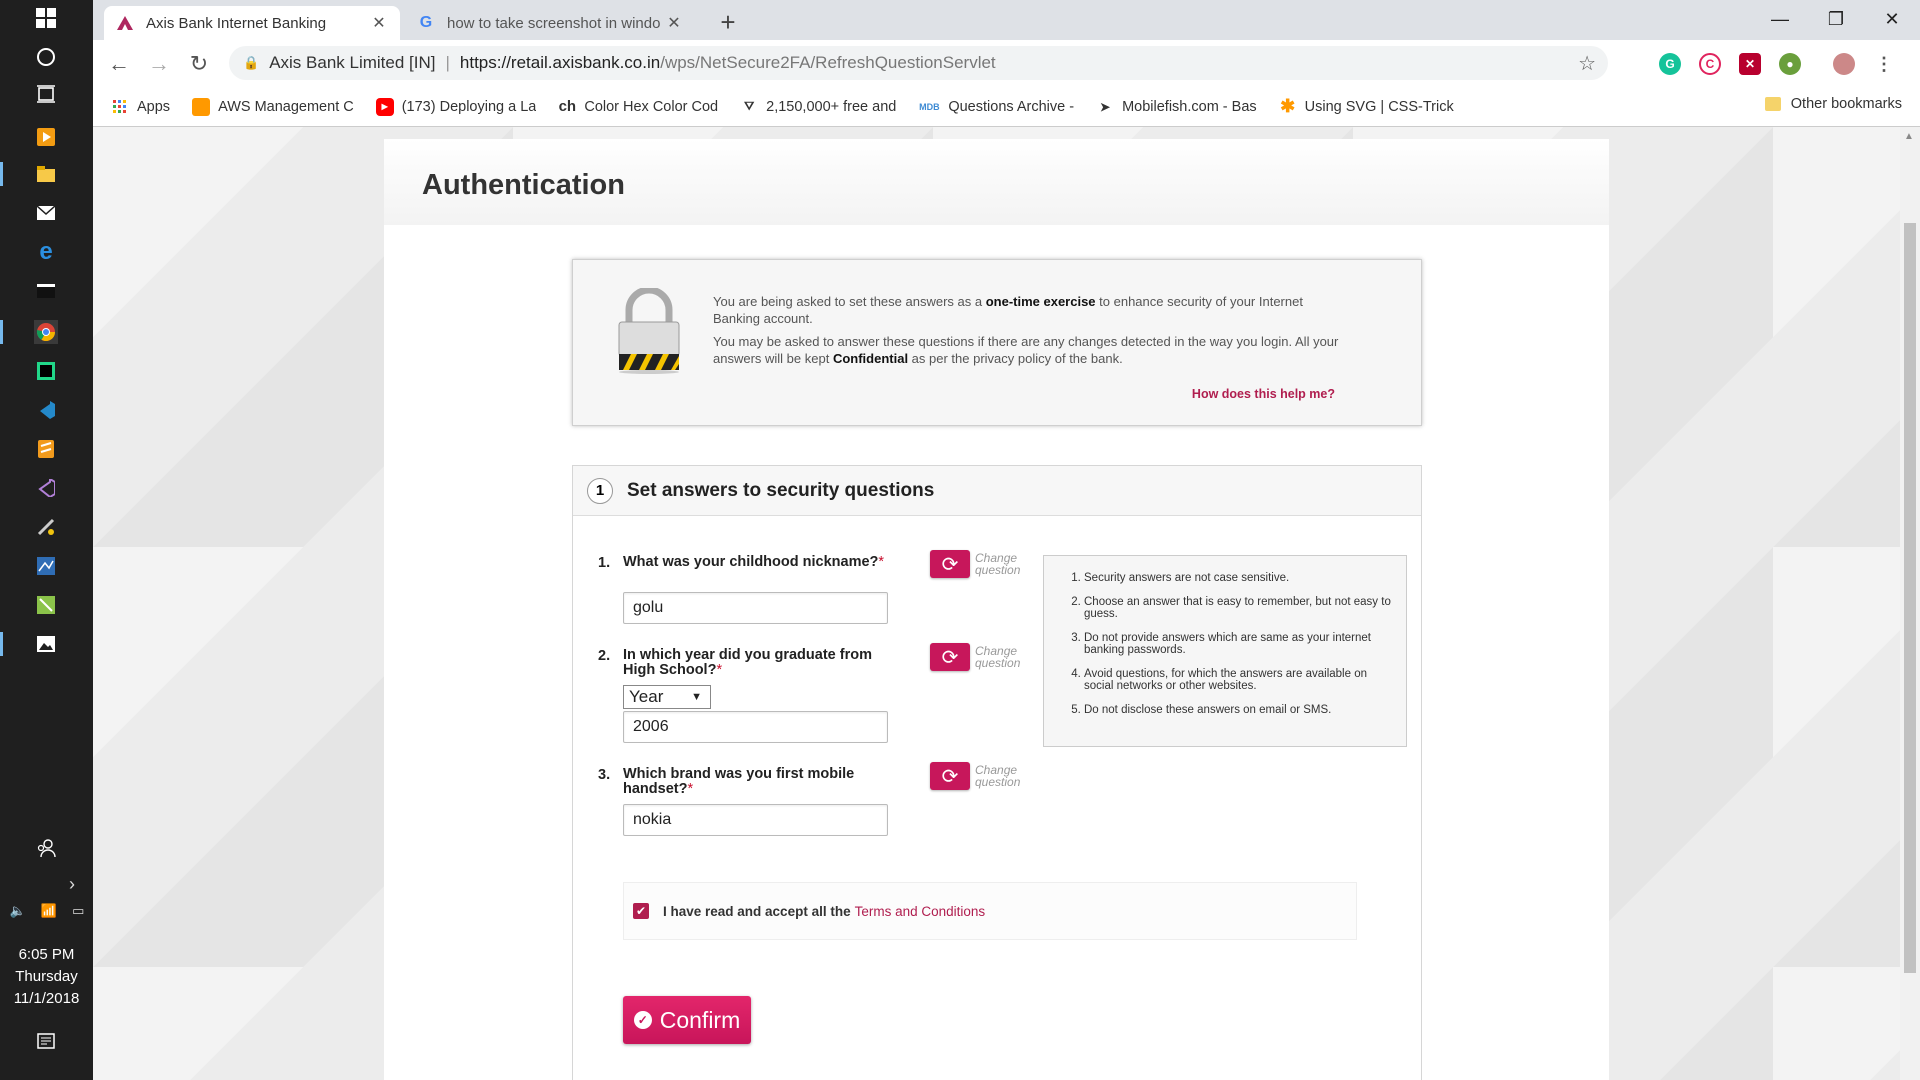 Image resolution: width=1920 pixels, height=1080 pixels. What do you see at coordinates (755, 727) in the screenshot?
I see `answer-input-2: 2006` at bounding box center [755, 727].